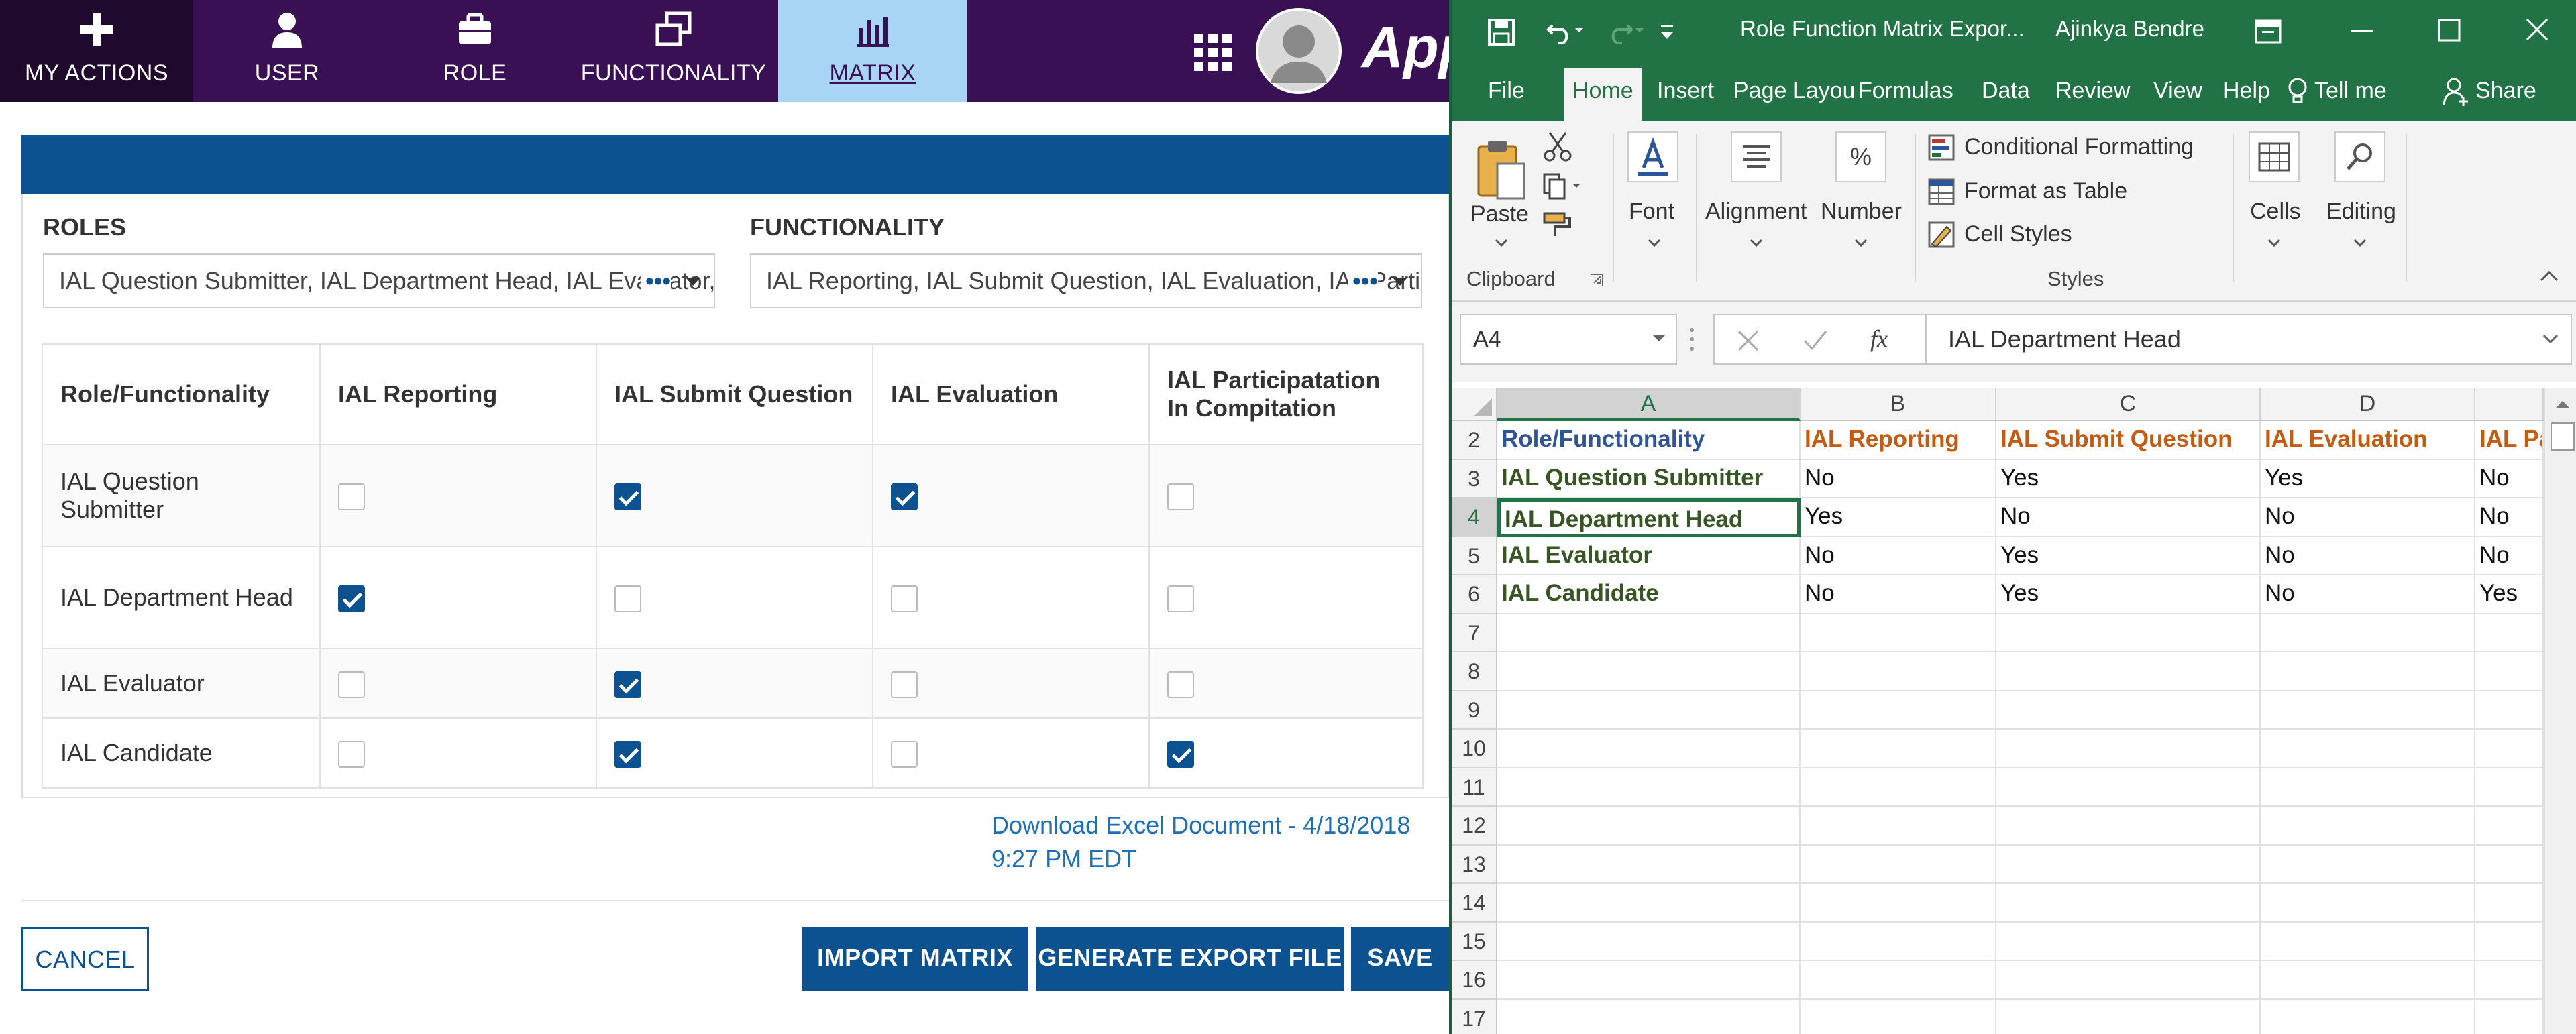 This screenshot has height=1034, width=2576. I want to click on row-header: 17, so click(1474, 1016).